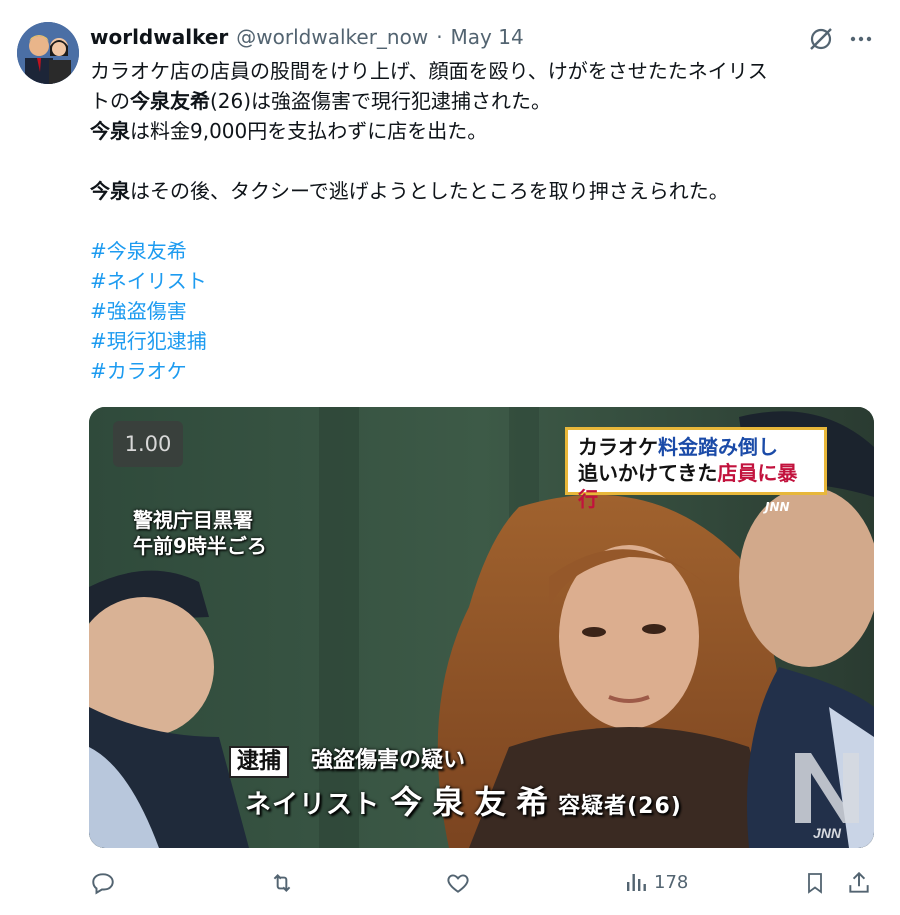 Image resolution: width=900 pixels, height=915 pixels. What do you see at coordinates (777, 507) in the screenshot?
I see `jnn-small-logo: JNN` at bounding box center [777, 507].